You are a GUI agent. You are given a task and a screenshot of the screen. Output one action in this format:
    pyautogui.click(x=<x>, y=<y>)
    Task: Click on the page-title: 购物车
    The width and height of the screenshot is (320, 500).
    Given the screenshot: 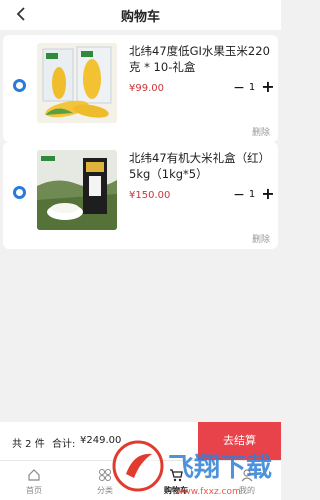 What is the action you would take?
    pyautogui.click(x=140, y=17)
    